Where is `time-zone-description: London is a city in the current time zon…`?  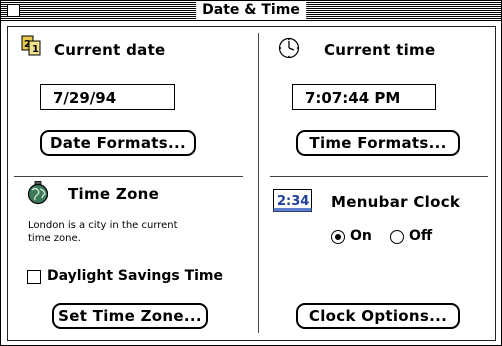 time-zone-description: London is a city in the current time zon… is located at coordinates (103, 232).